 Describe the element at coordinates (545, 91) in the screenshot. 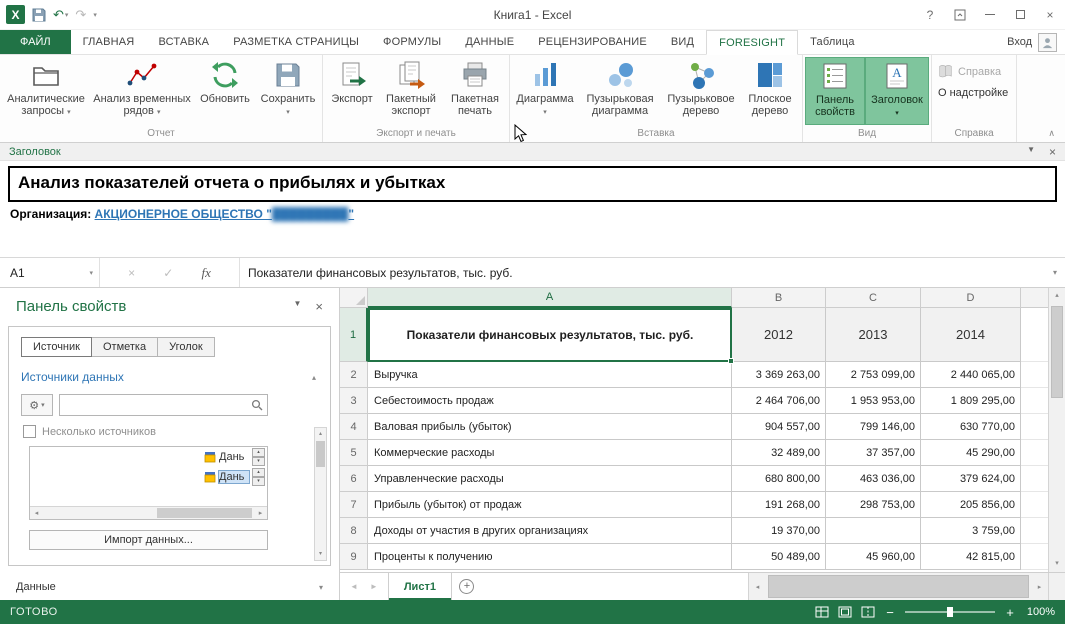

I see `chart-button: Диаграмма ▾` at that location.